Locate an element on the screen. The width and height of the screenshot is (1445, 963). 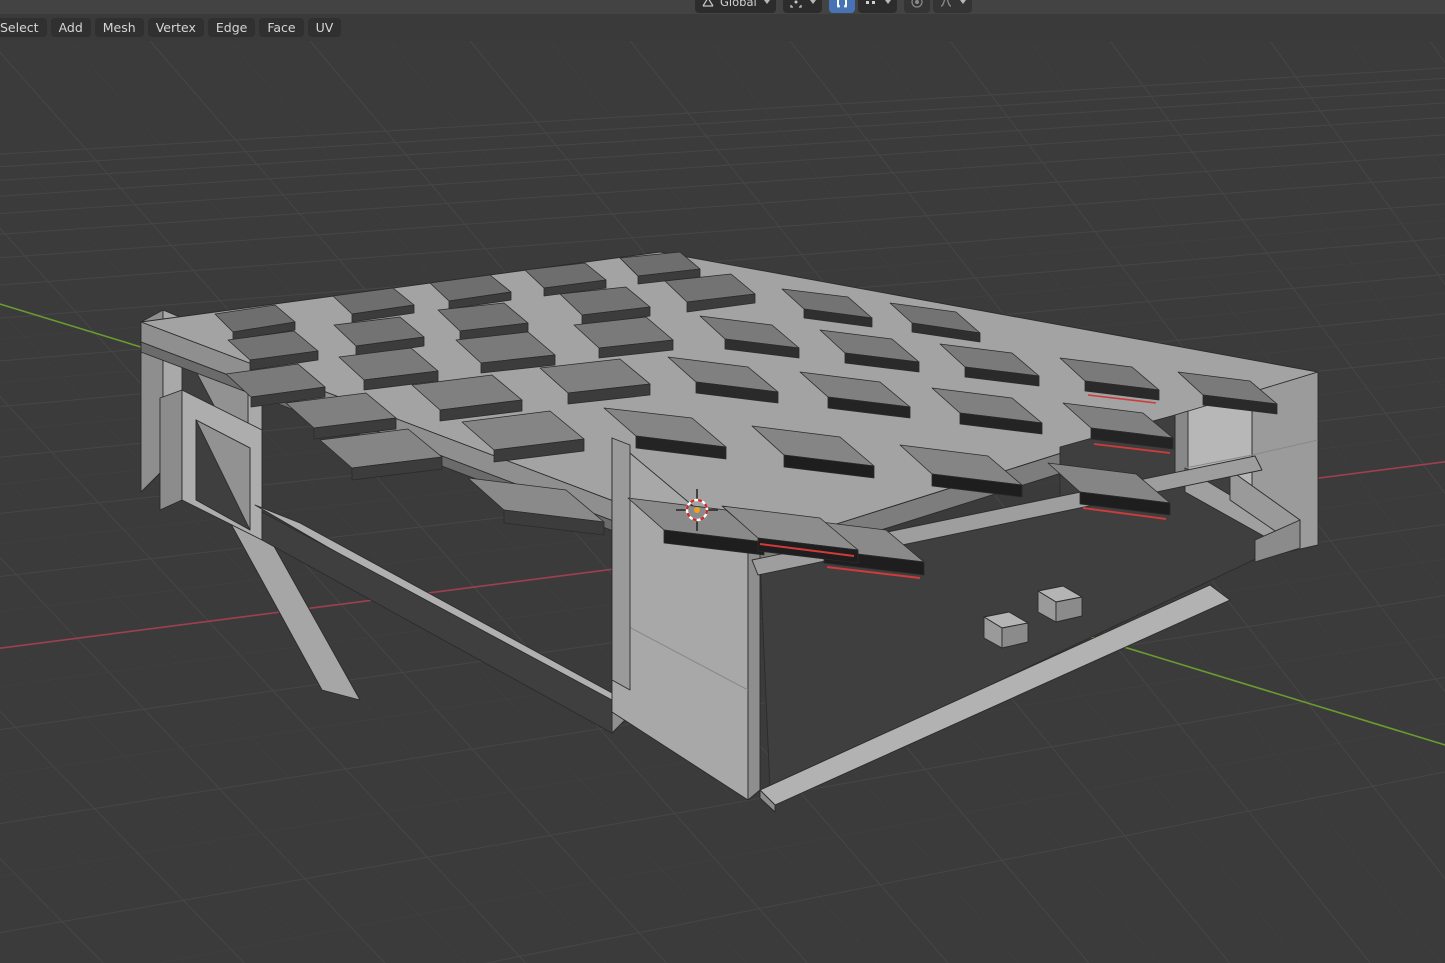
magnet-icon is located at coordinates (842, 4).